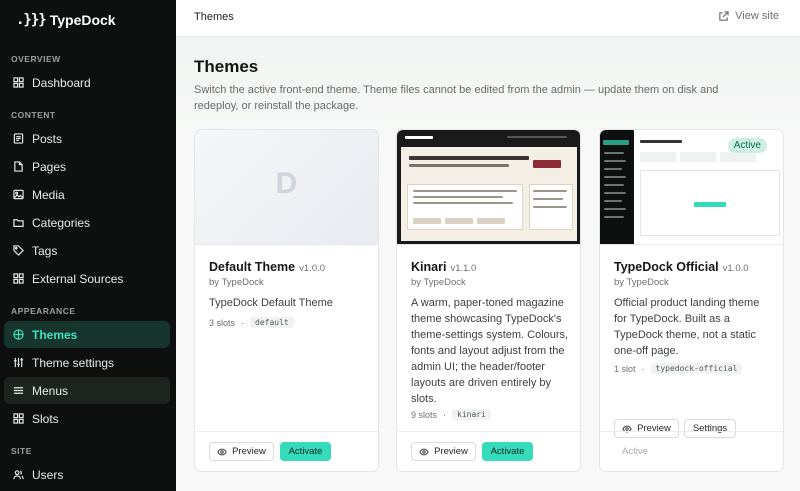 The height and width of the screenshot is (491, 800). I want to click on document-icon, so click(18, 138).